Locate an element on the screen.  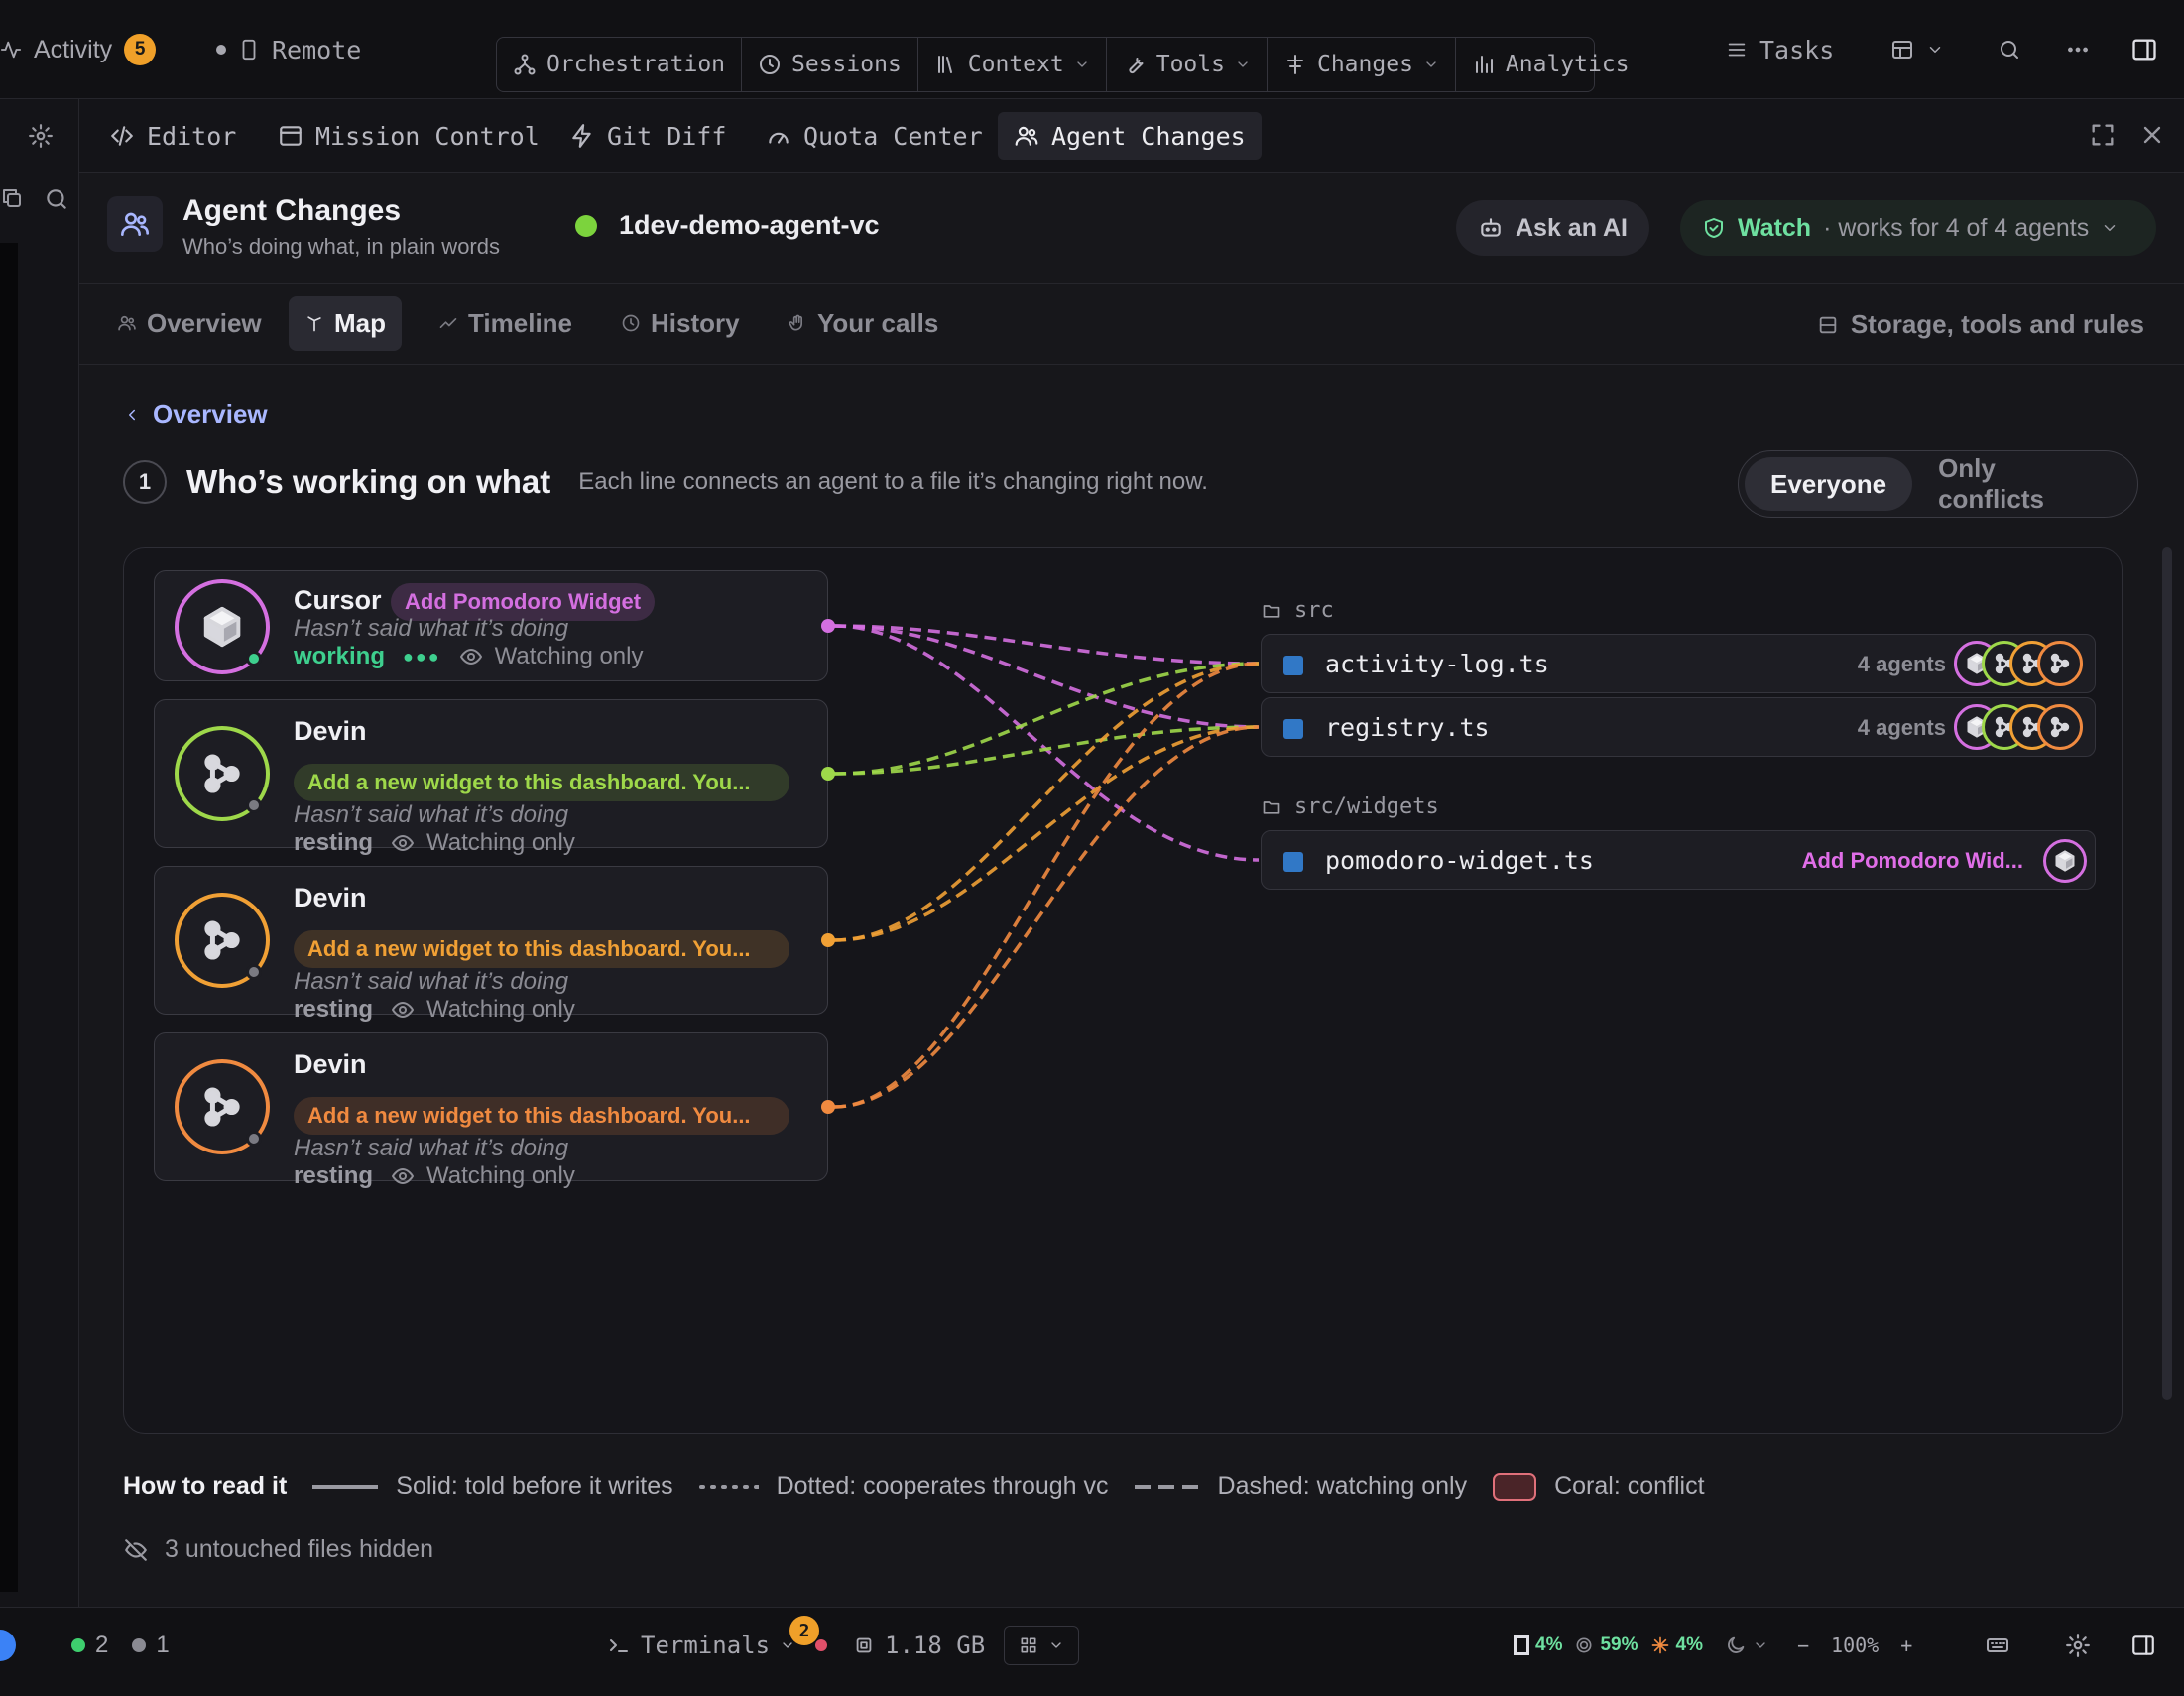
top-nav-context: Context is located at coordinates (1012, 64).